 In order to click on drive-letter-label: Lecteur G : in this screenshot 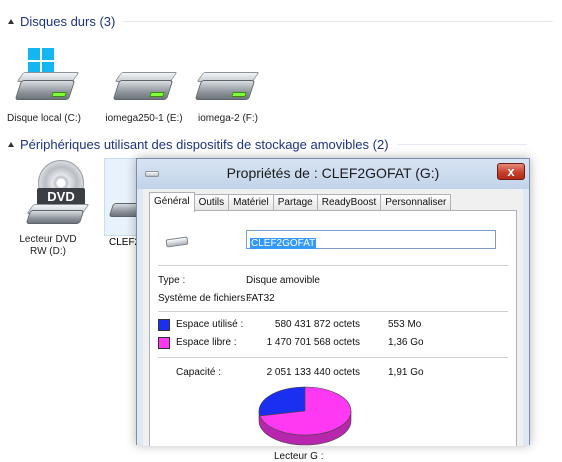, I will do `click(299, 456)`.